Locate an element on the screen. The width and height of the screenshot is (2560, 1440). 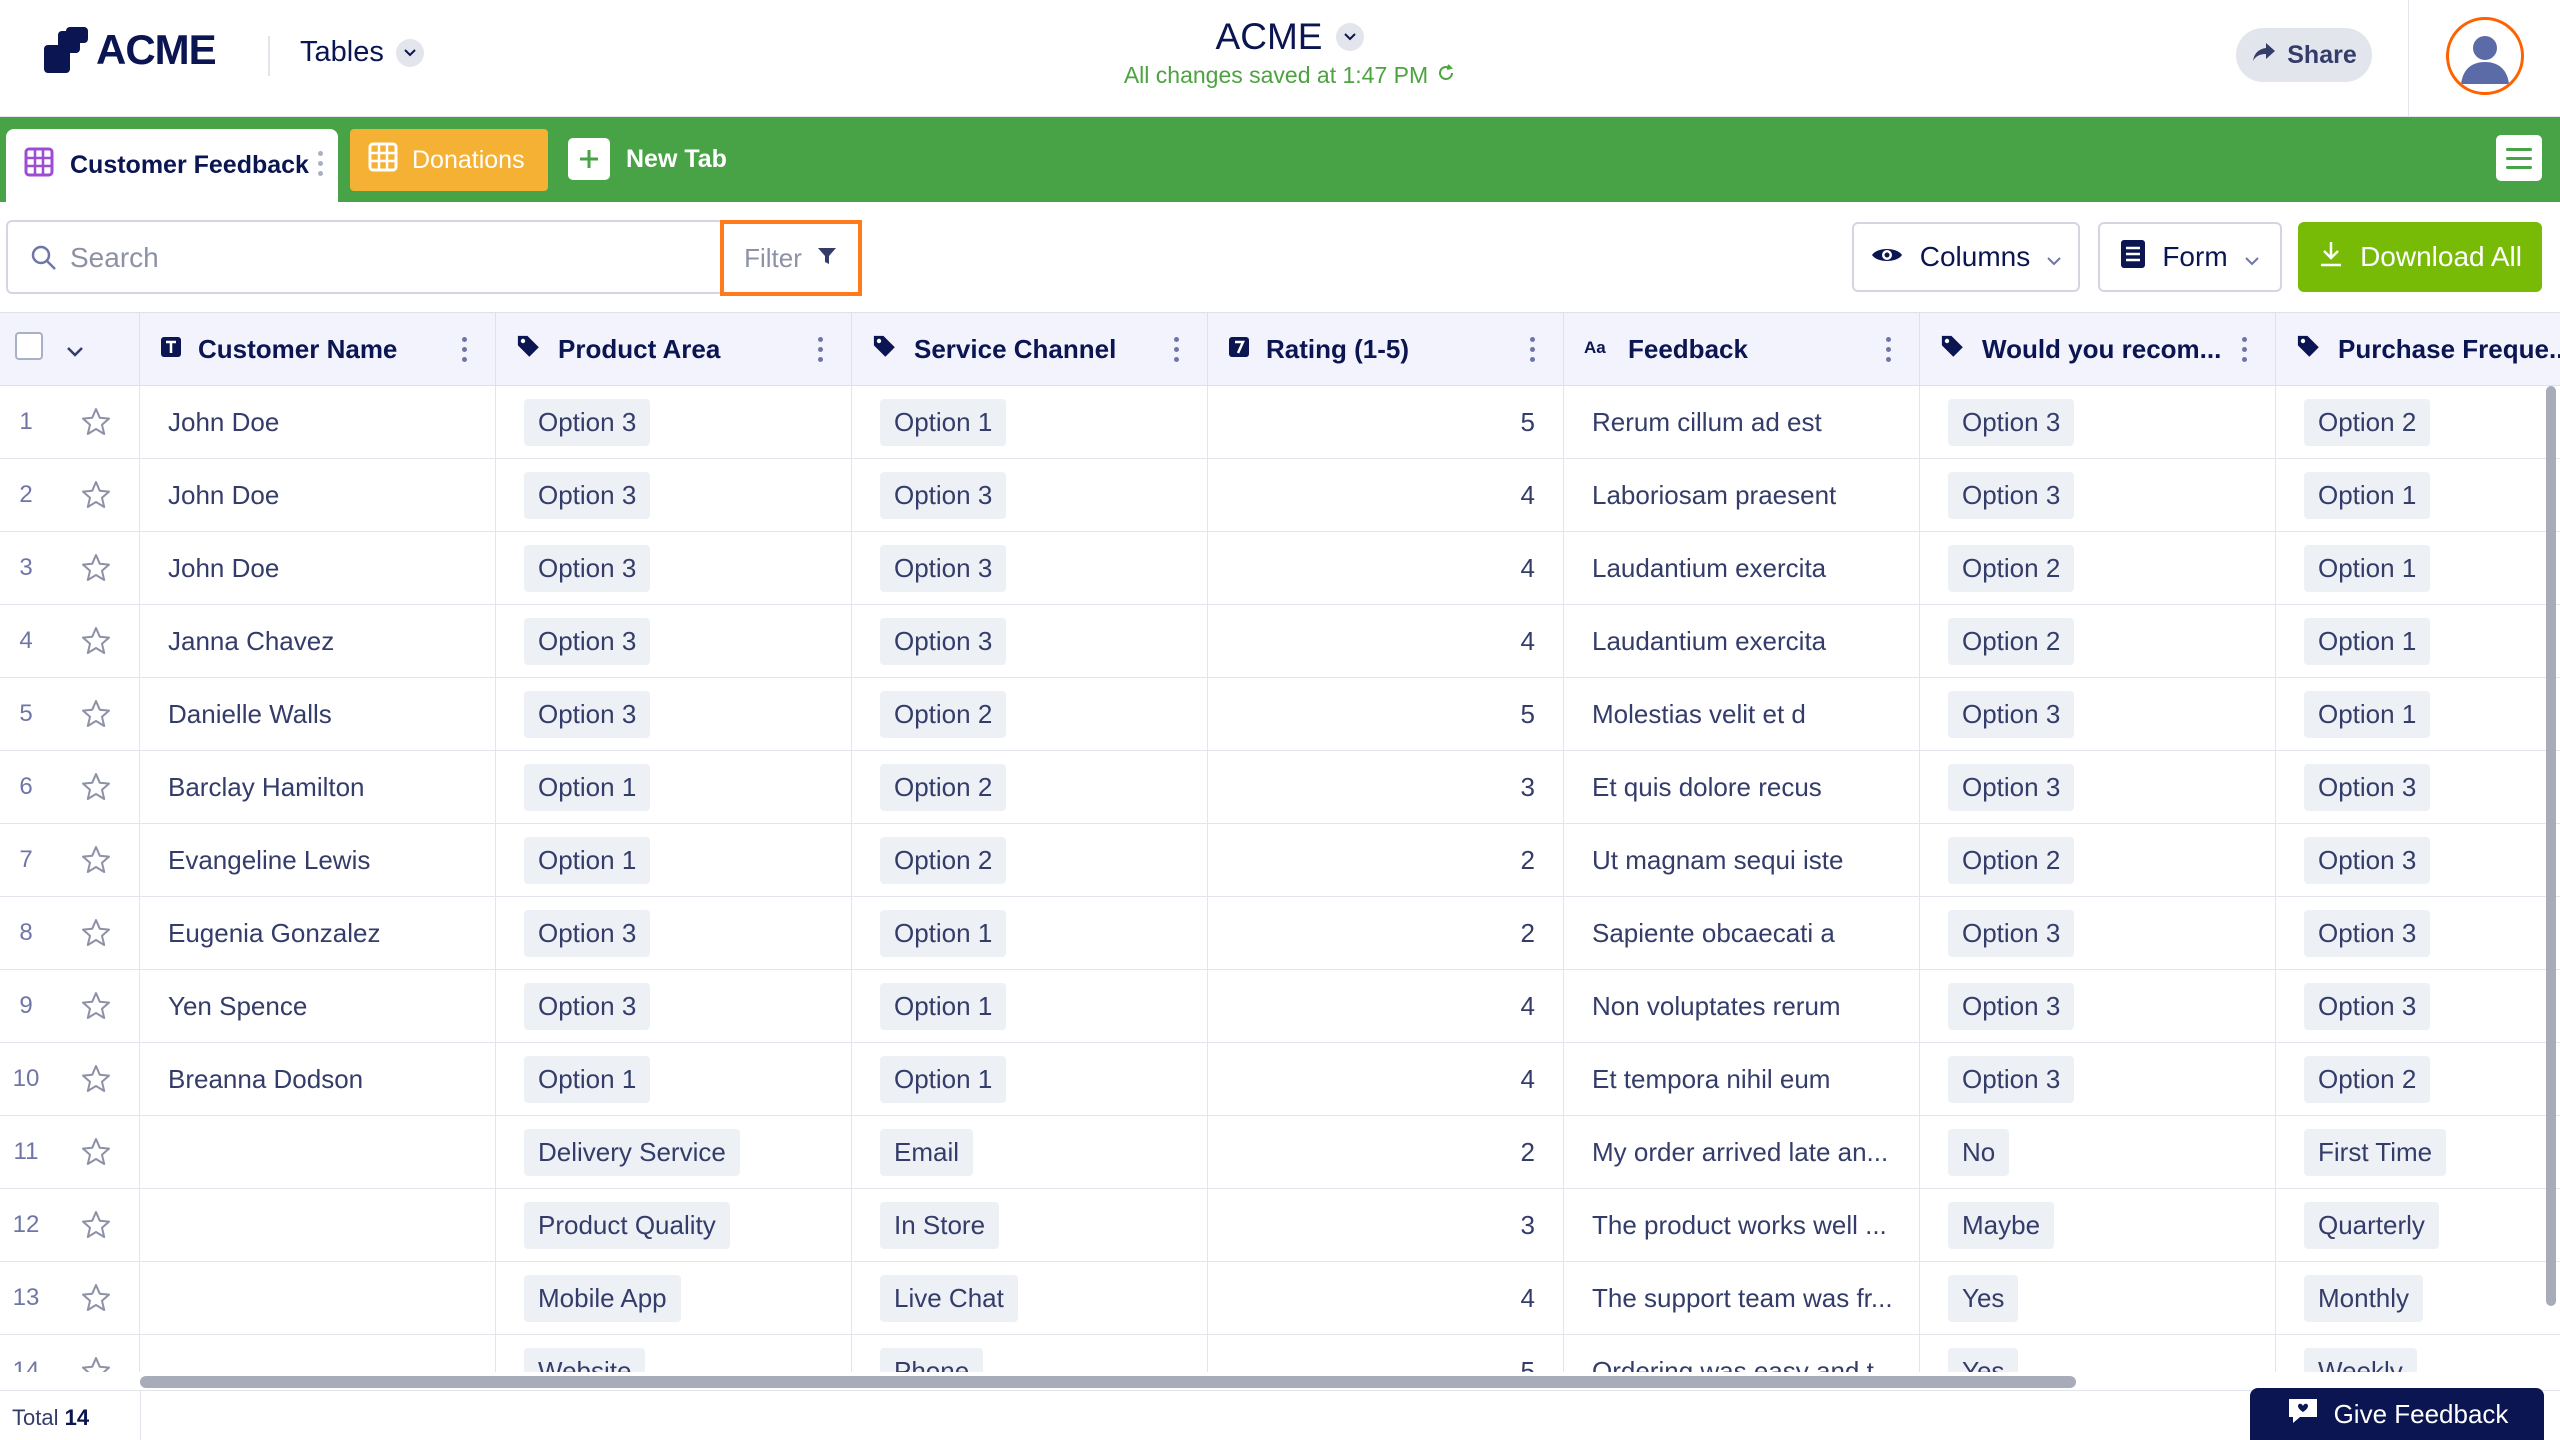
cell-frequency: Monthly is located at coordinates (2418, 1298).